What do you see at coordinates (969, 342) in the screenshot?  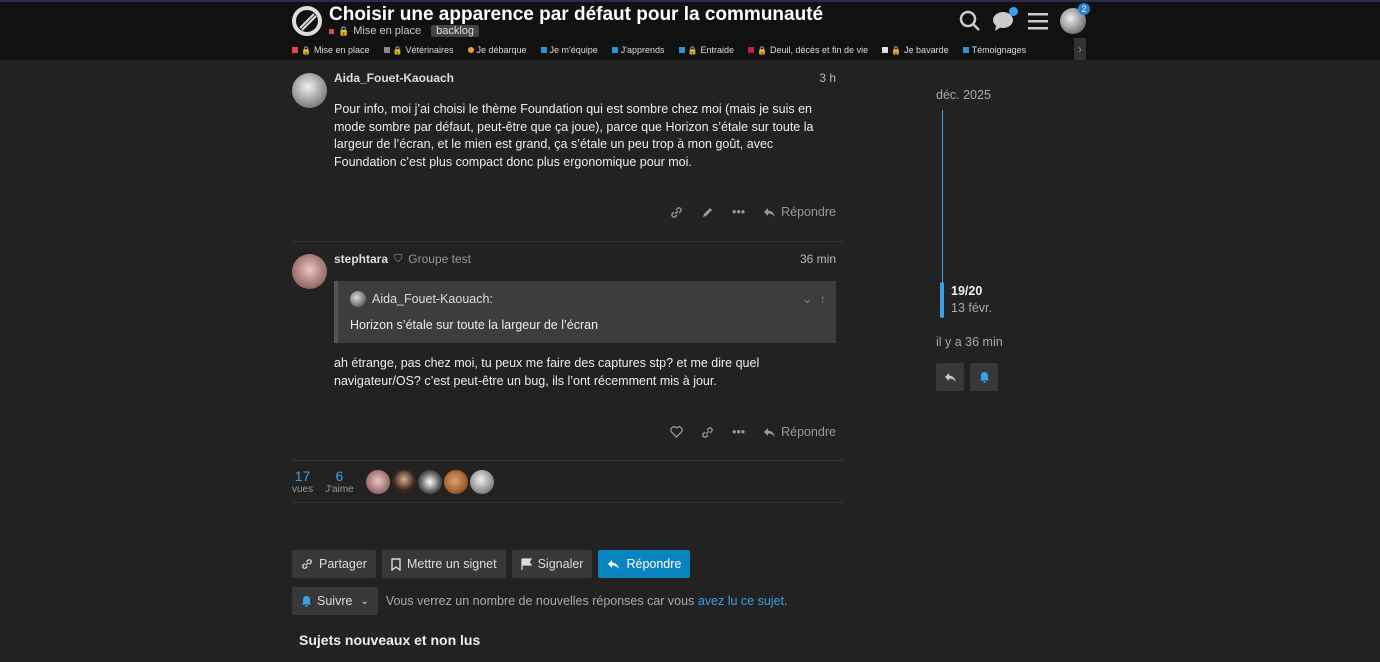 I see `timeline-last-activity: il y a 36 min` at bounding box center [969, 342].